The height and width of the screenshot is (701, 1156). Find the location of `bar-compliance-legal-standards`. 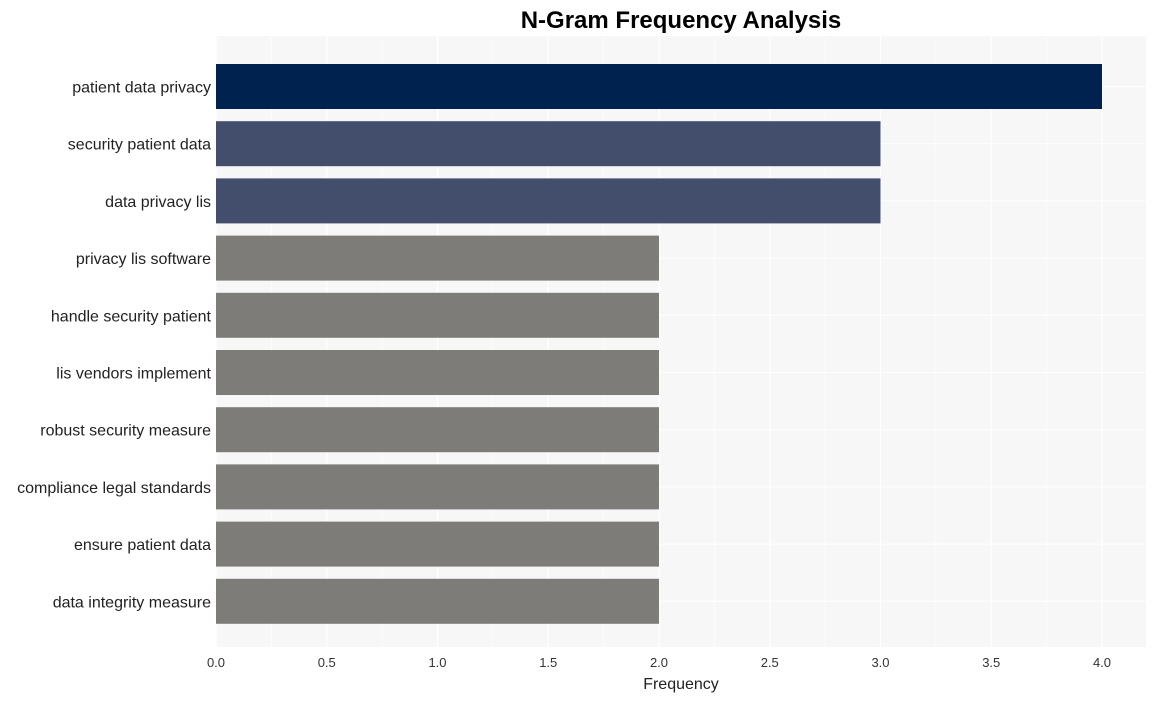

bar-compliance-legal-standards is located at coordinates (437, 487).